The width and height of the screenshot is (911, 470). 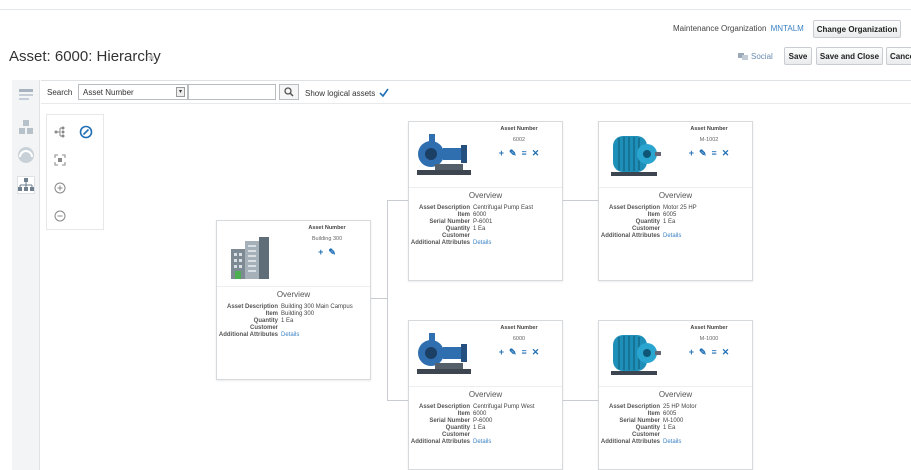 I want to click on zoom-in-icon, so click(x=60, y=188).